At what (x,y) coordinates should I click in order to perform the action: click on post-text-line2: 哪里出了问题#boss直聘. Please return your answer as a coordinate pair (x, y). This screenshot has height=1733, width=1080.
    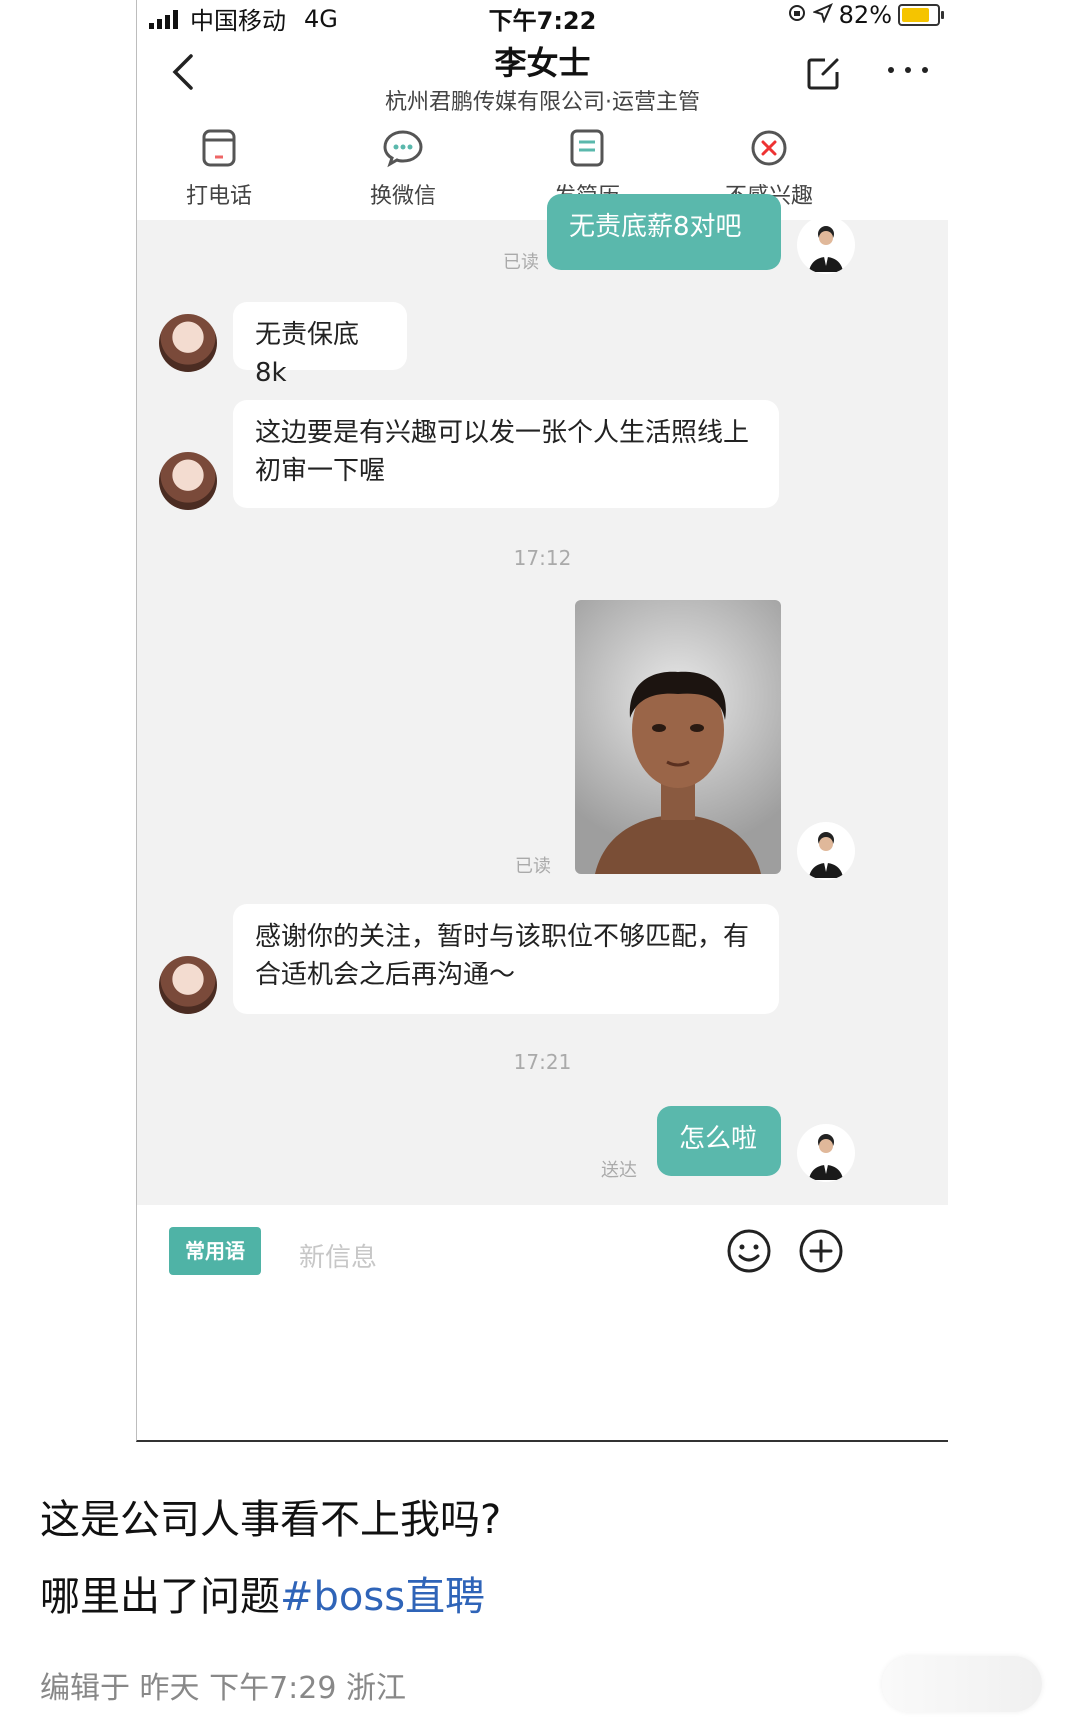
    Looking at the image, I should click on (262, 1593).